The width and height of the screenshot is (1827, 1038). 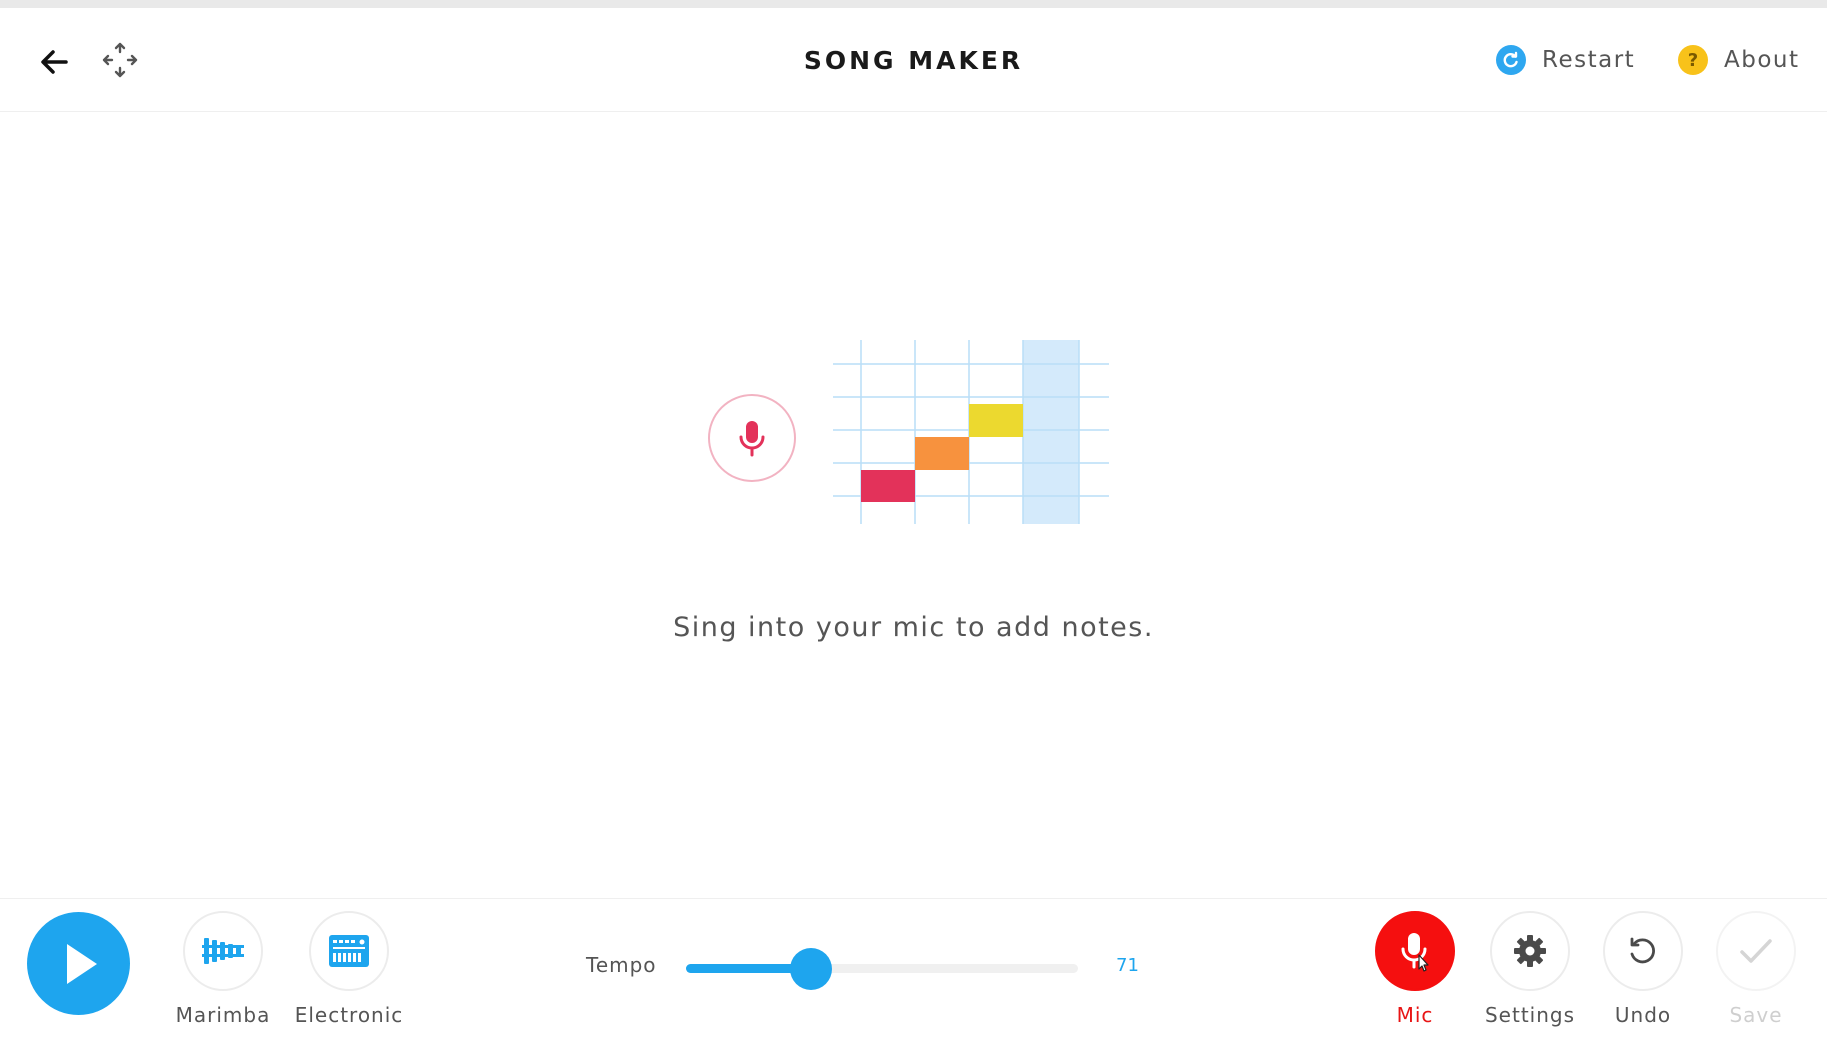 I want to click on question-icon: ?, so click(x=1693, y=60).